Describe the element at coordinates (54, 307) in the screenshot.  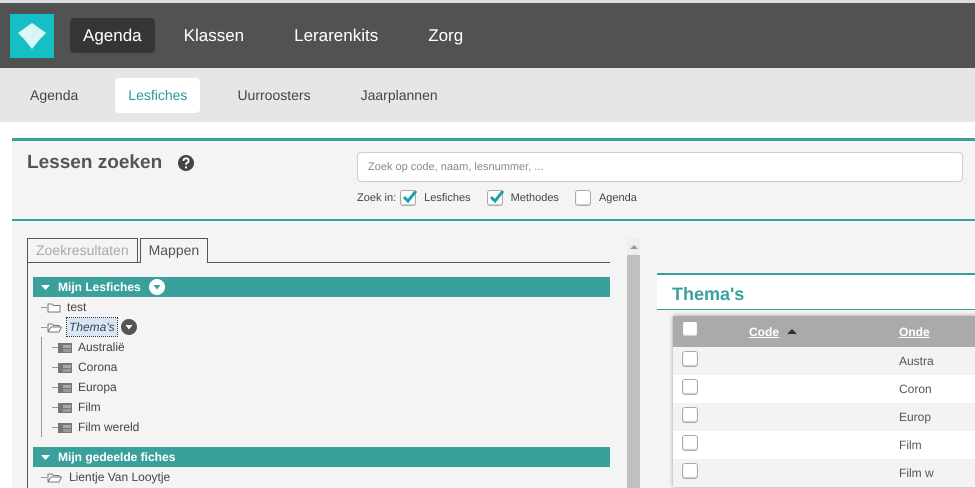
I see `folder-icon` at that location.